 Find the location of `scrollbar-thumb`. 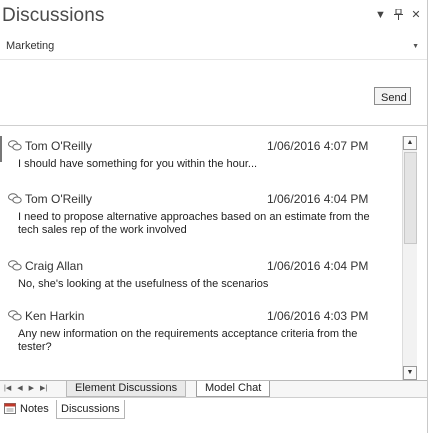

scrollbar-thumb is located at coordinates (410, 198).